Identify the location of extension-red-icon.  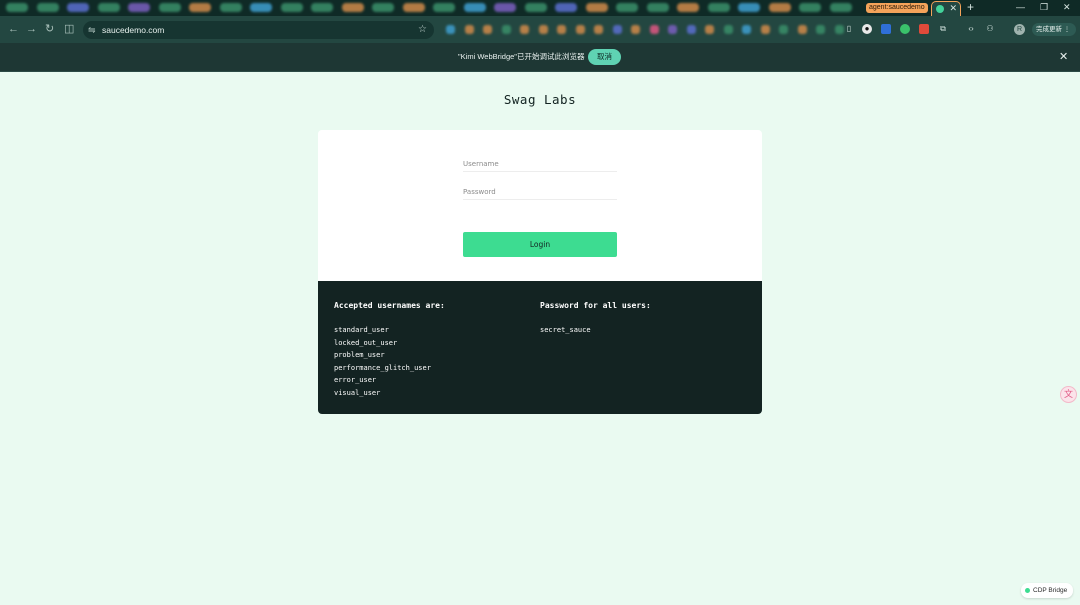
(924, 29).